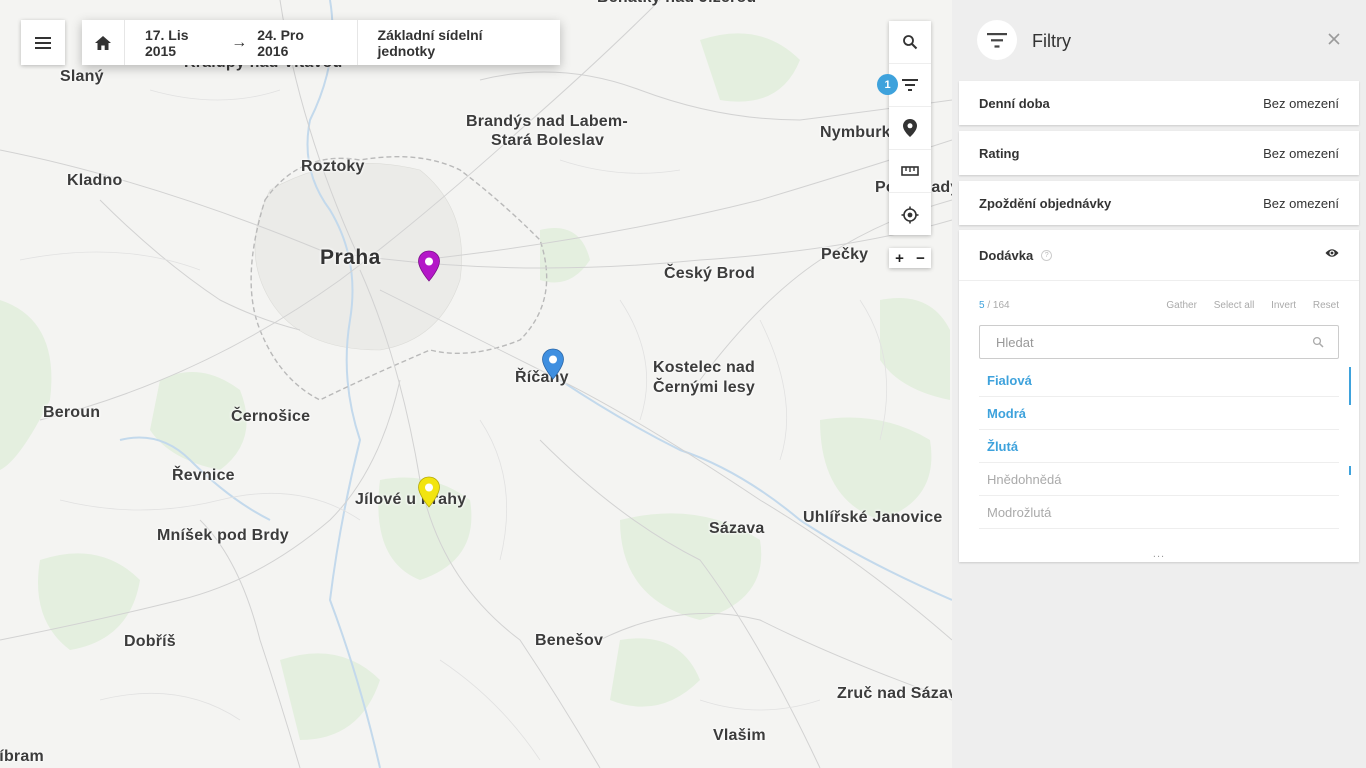 The width and height of the screenshot is (1366, 768). What do you see at coordinates (95, 180) in the screenshot?
I see `place-label: Kladno` at bounding box center [95, 180].